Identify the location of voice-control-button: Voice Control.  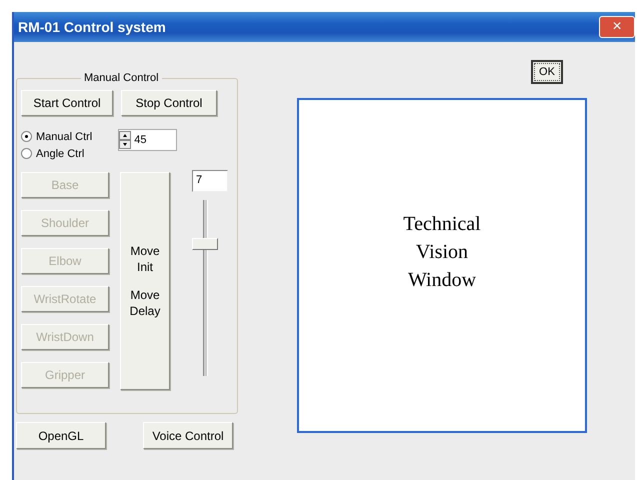
(188, 435).